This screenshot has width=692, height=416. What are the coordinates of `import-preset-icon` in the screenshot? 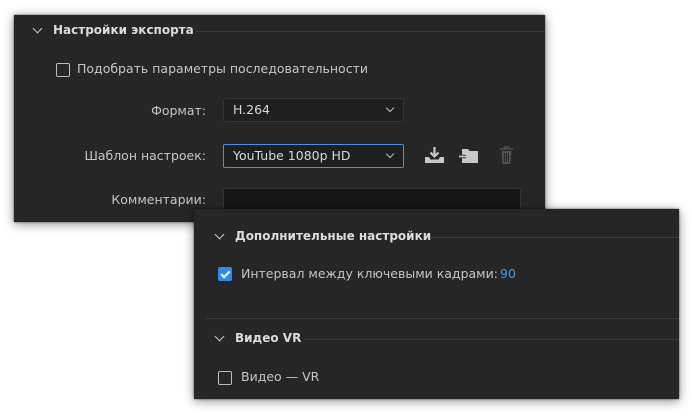 It's located at (469, 155).